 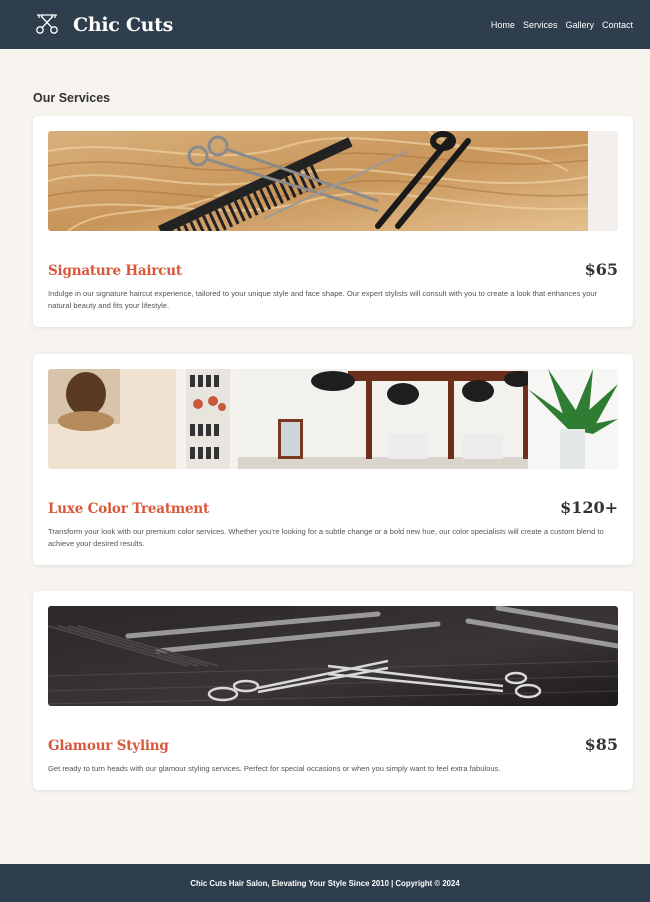 What do you see at coordinates (115, 271) in the screenshot?
I see `service-name: Signature Haircut` at bounding box center [115, 271].